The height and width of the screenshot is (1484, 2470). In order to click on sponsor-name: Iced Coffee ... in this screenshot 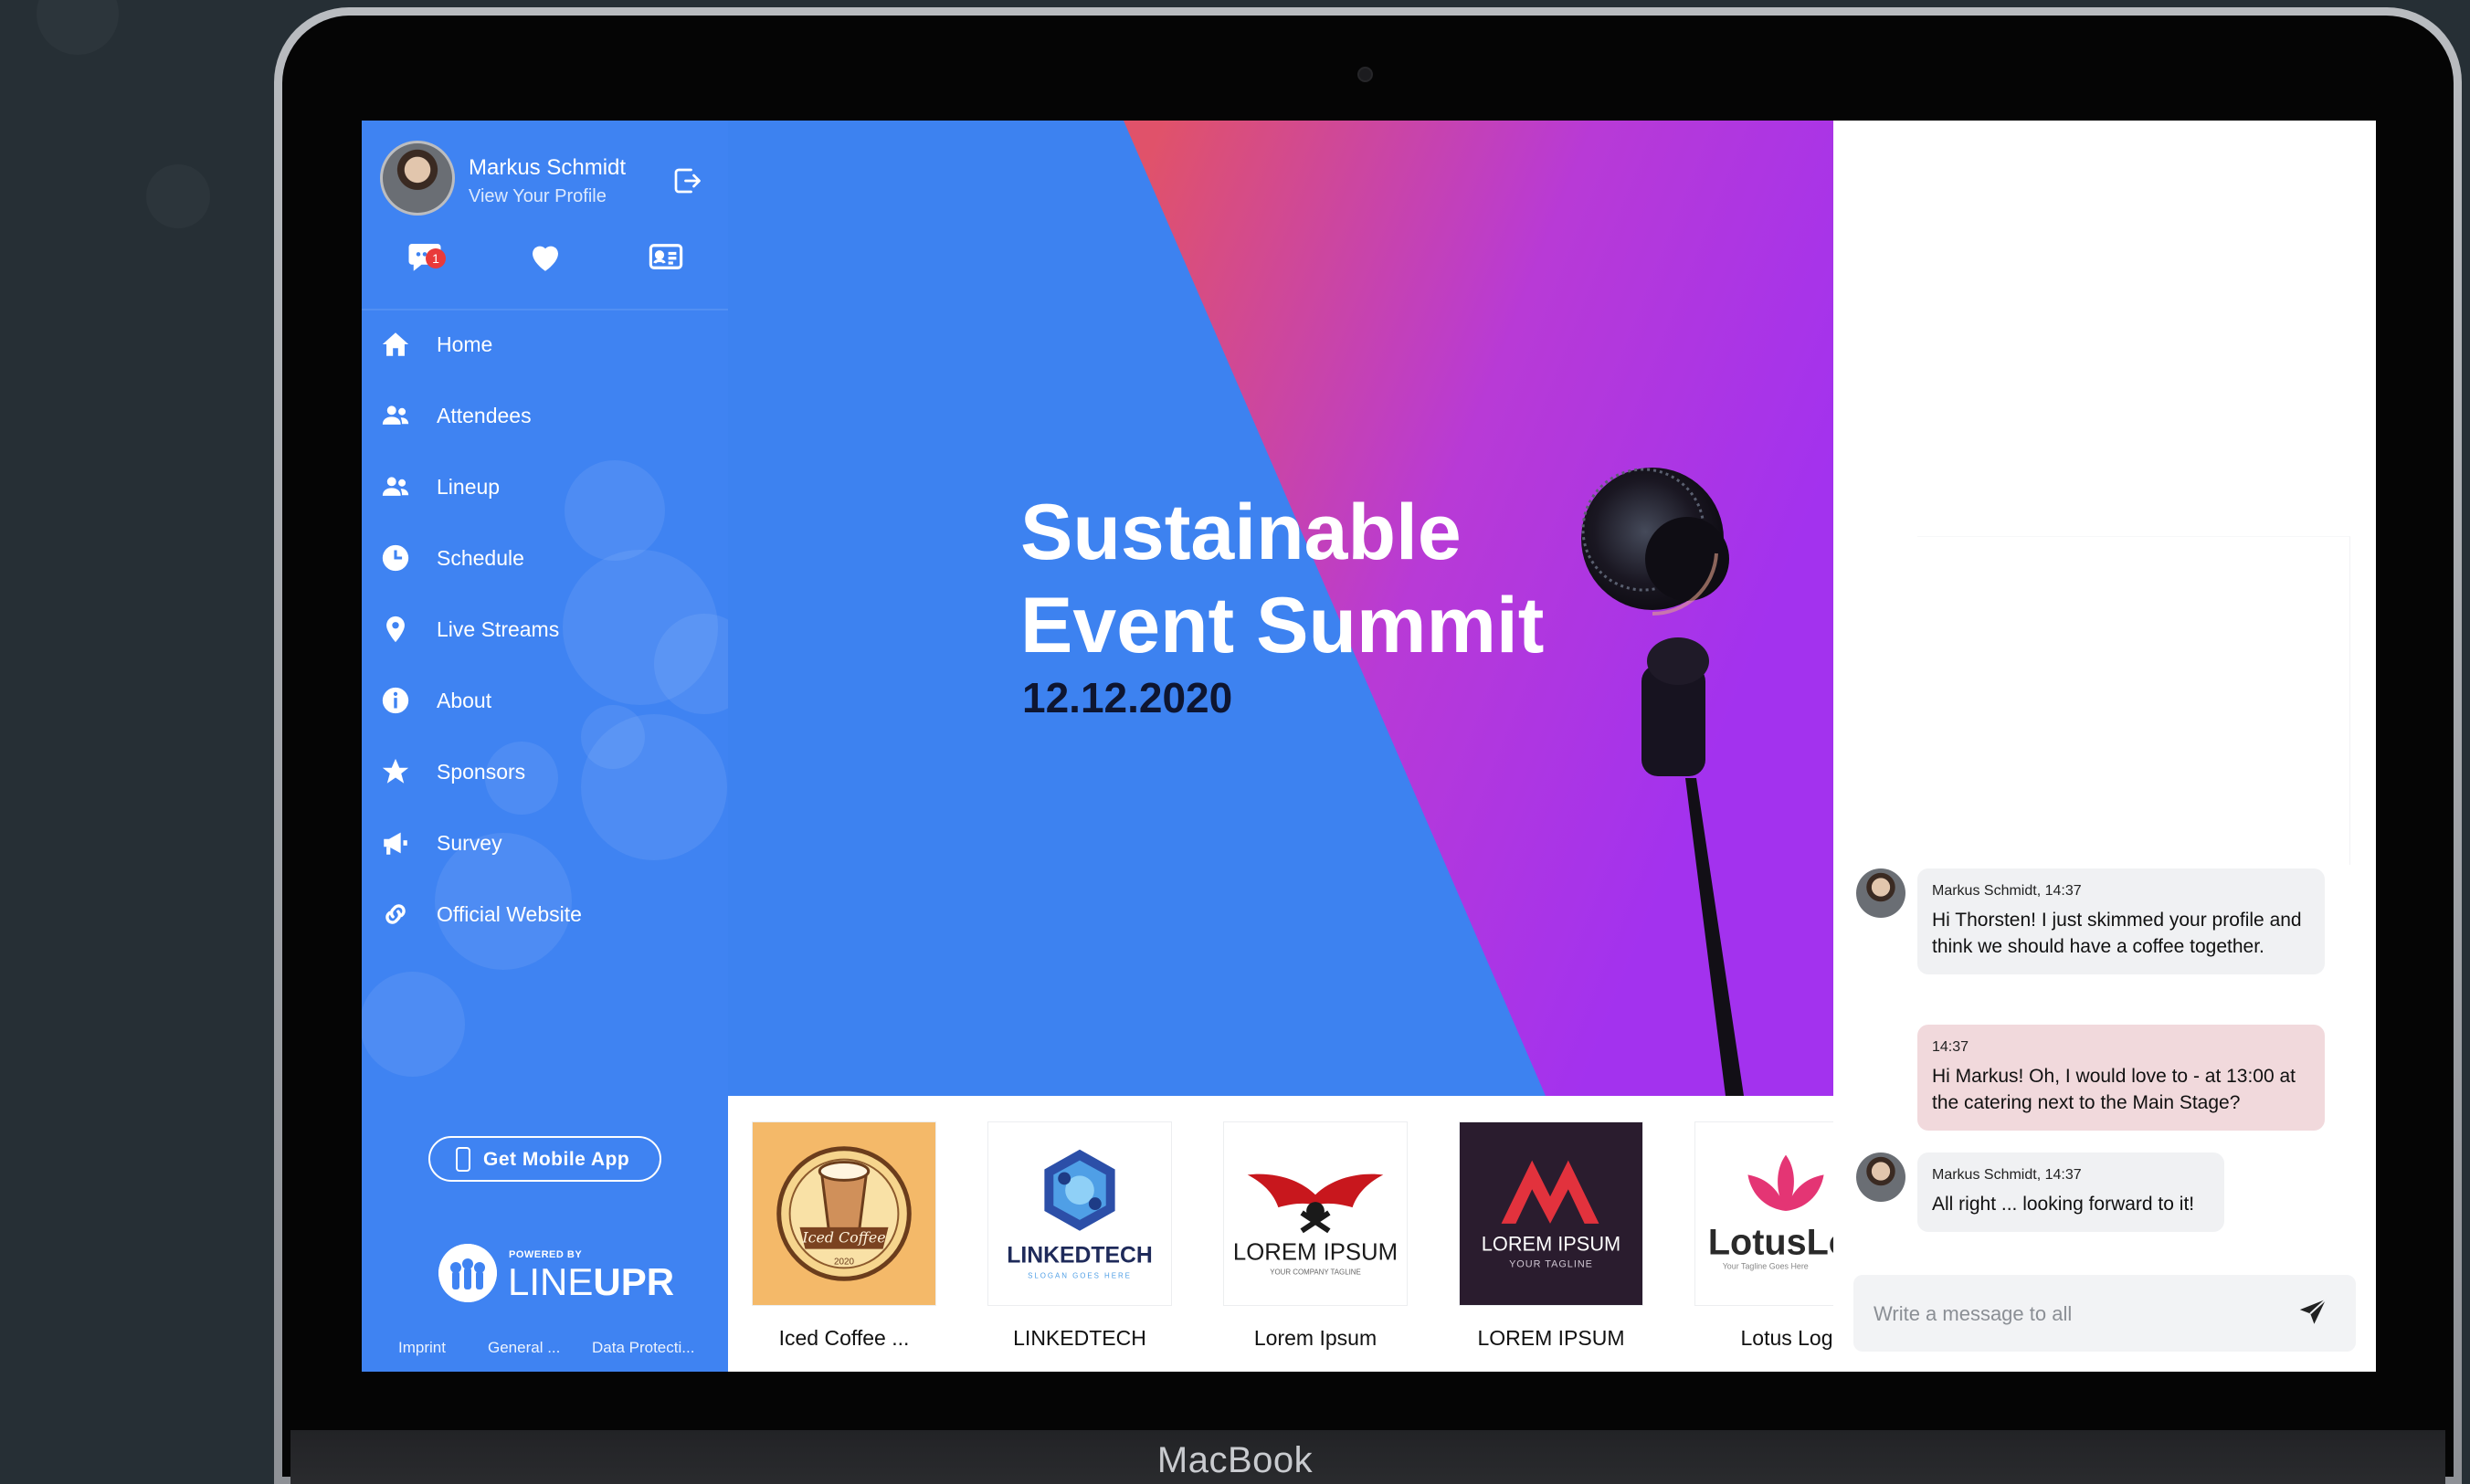, I will do `click(844, 1338)`.